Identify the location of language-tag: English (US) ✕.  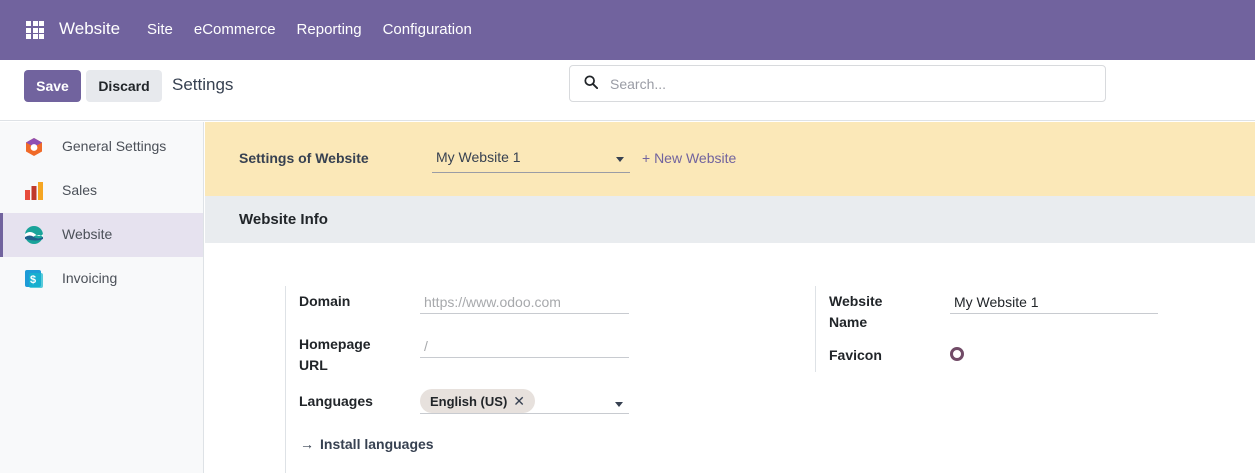
(478, 401).